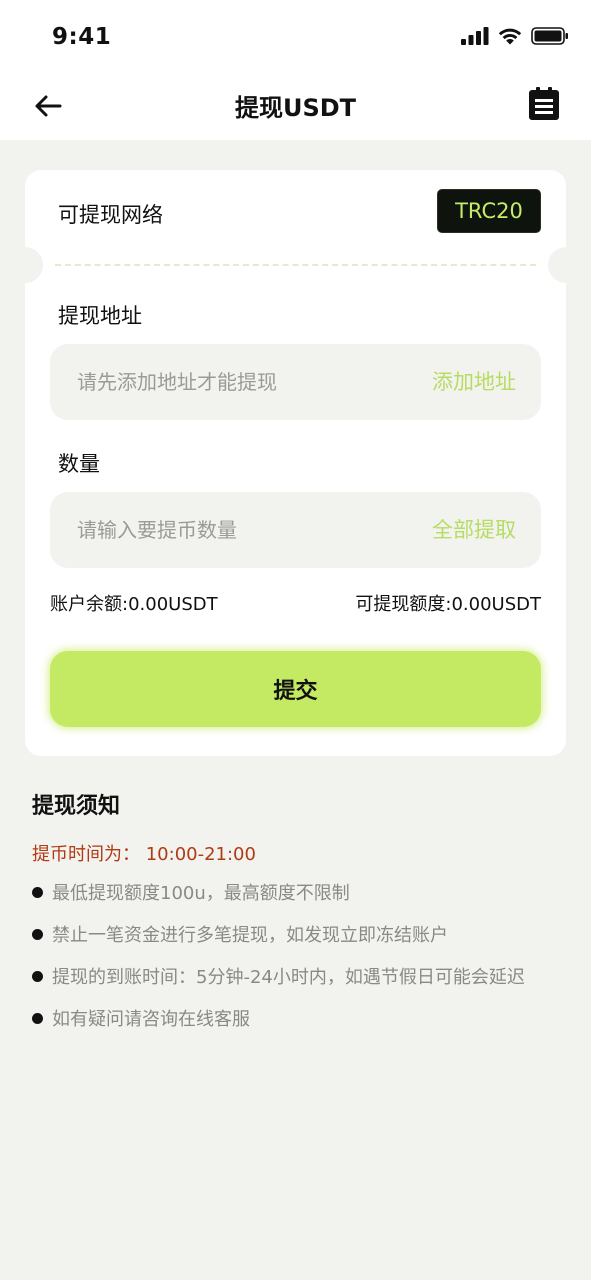 The width and height of the screenshot is (591, 1280). What do you see at coordinates (475, 35) in the screenshot?
I see `signal-icon` at bounding box center [475, 35].